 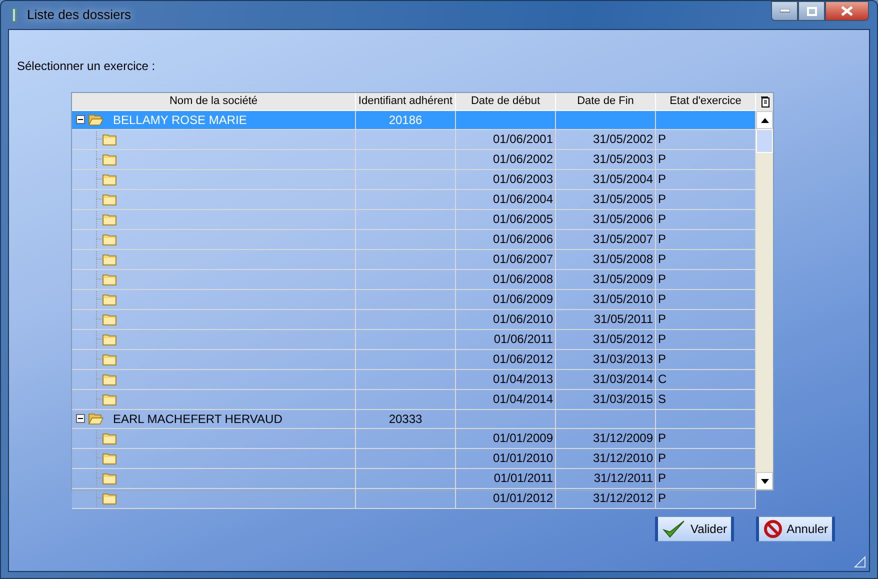 What do you see at coordinates (606, 200) in the screenshot?
I see `end-date-cell: 31/05/2005` at bounding box center [606, 200].